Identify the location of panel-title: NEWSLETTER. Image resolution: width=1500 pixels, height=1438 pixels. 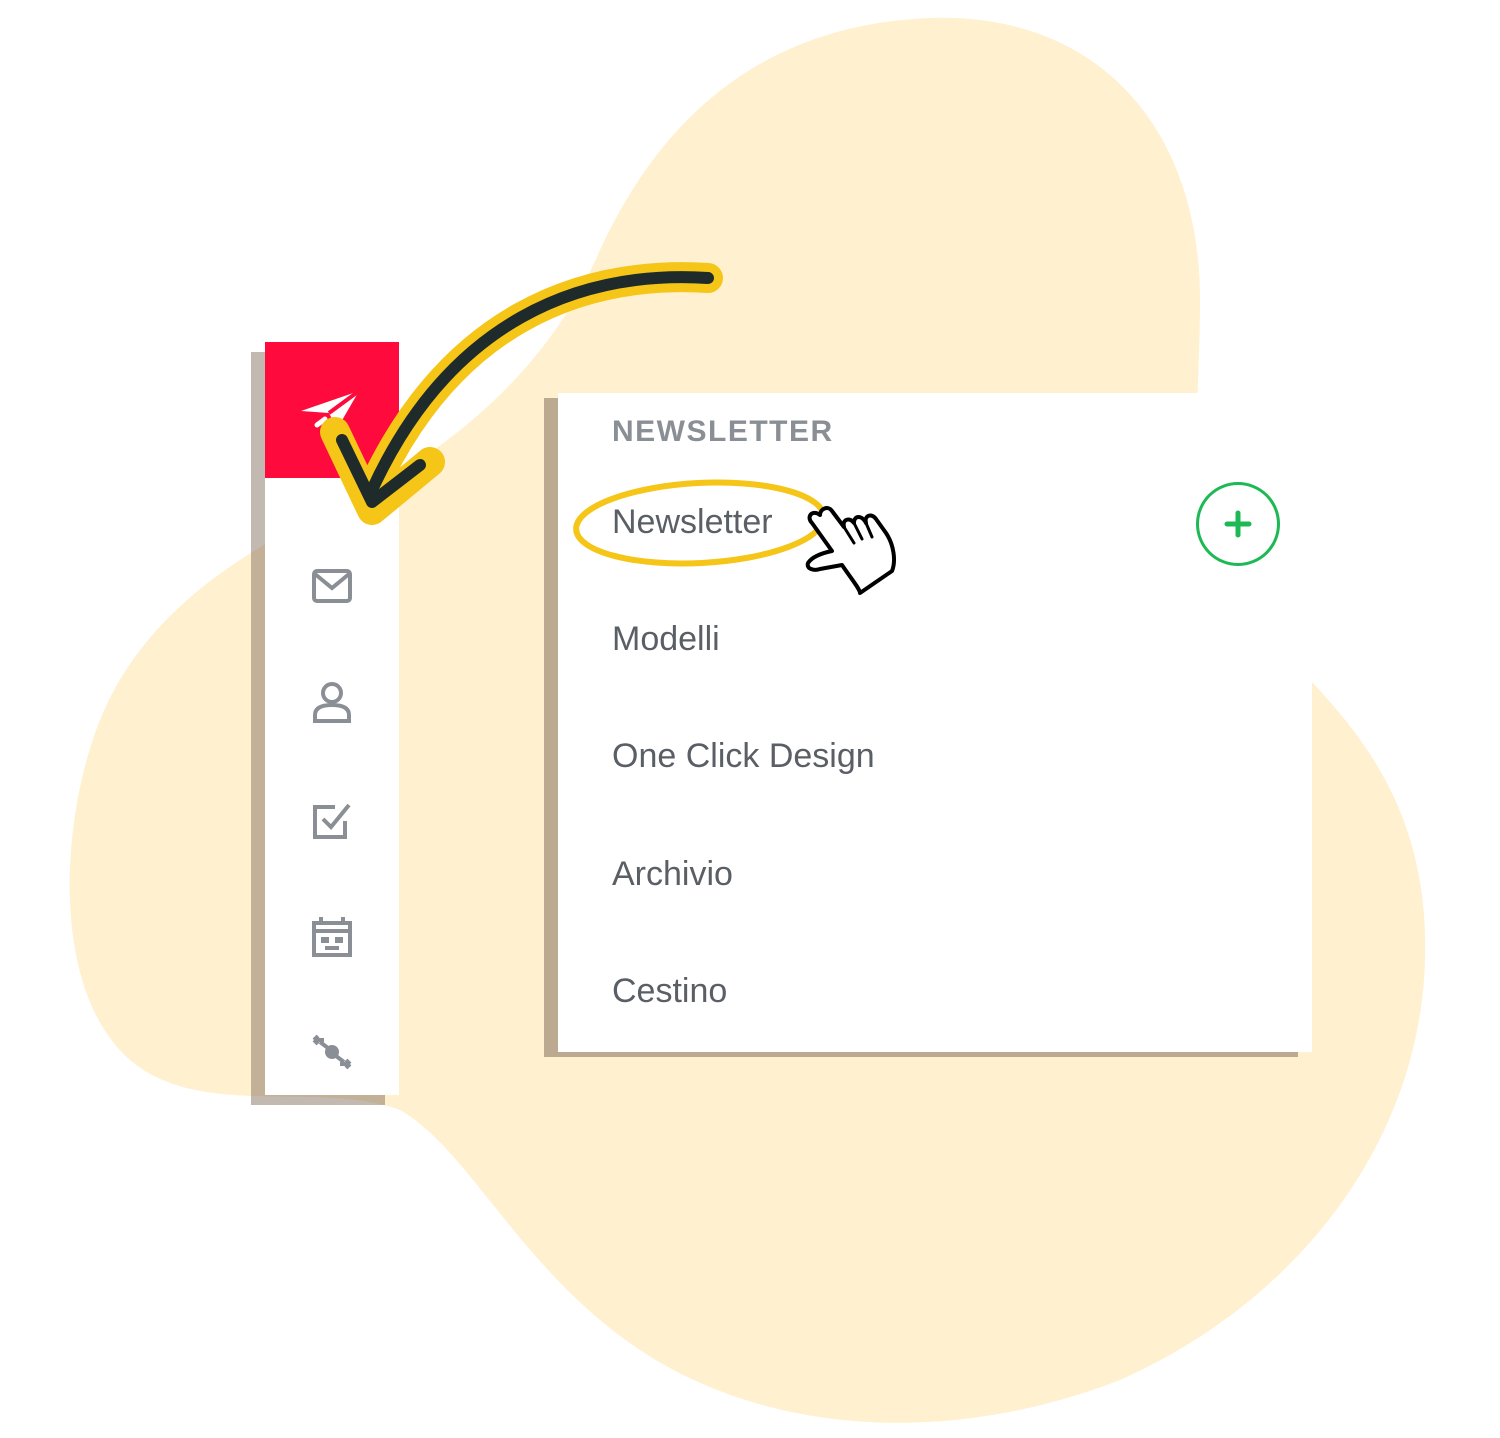
(723, 431).